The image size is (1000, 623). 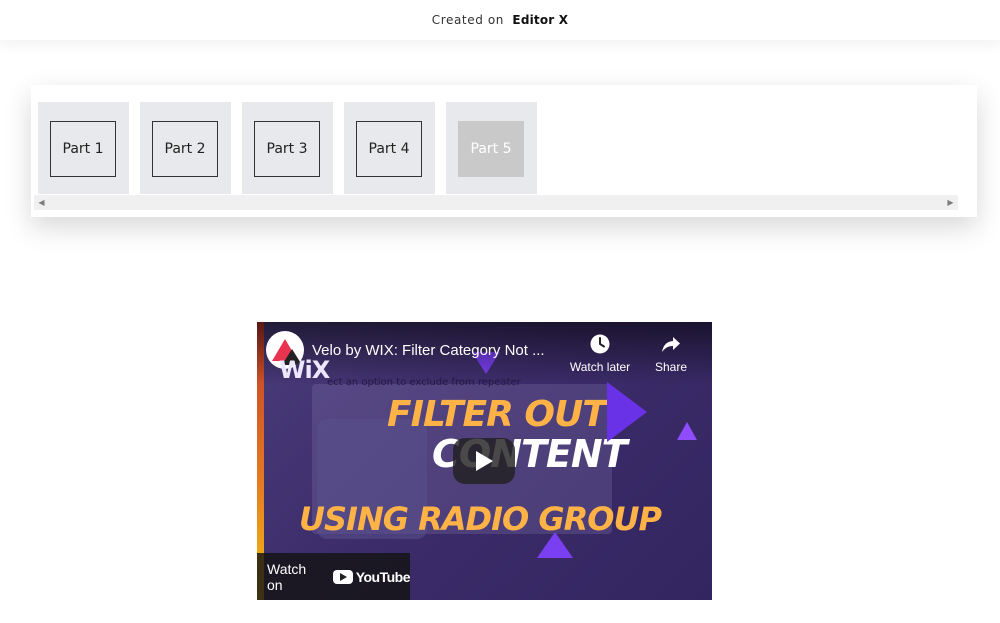 I want to click on headline-line-3: USING RADIO GROUP, so click(x=480, y=519).